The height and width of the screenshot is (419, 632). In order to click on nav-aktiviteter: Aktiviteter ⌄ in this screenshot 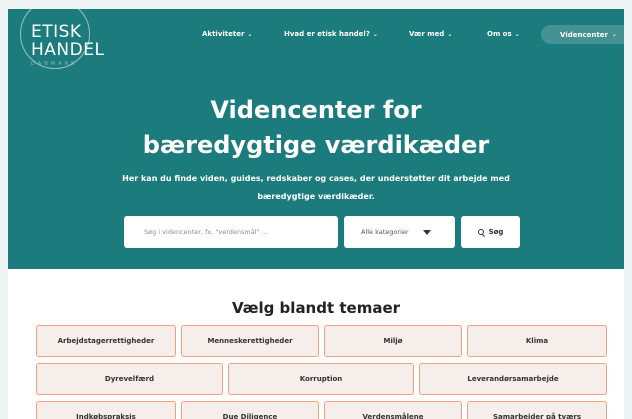, I will do `click(227, 34)`.